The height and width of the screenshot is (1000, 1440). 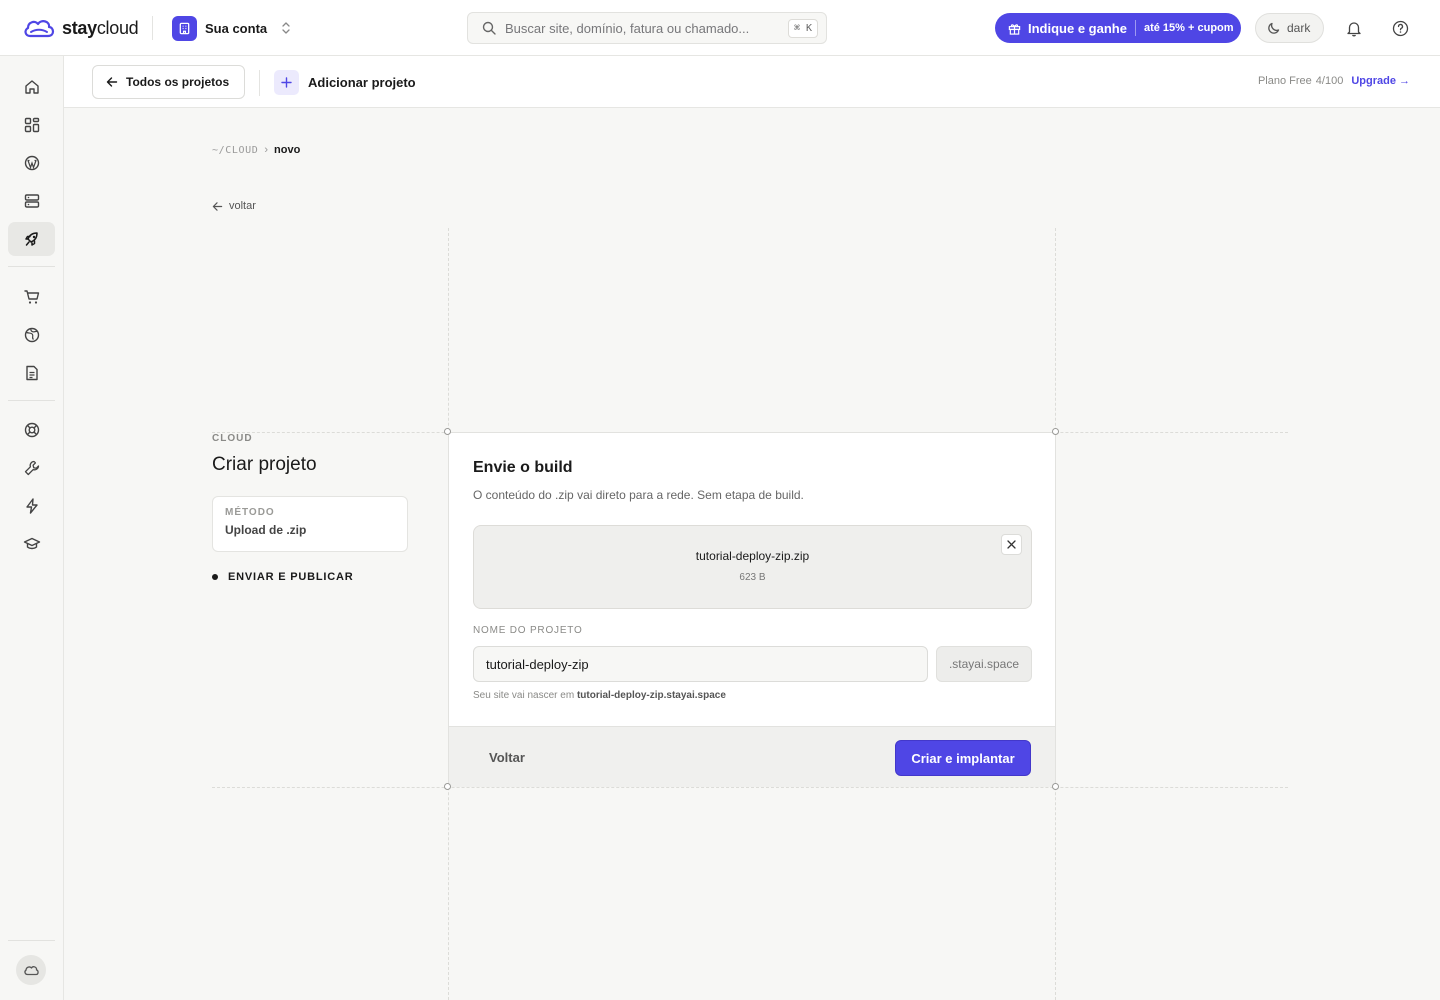 I want to click on logo: staycloud, so click(x=80, y=28).